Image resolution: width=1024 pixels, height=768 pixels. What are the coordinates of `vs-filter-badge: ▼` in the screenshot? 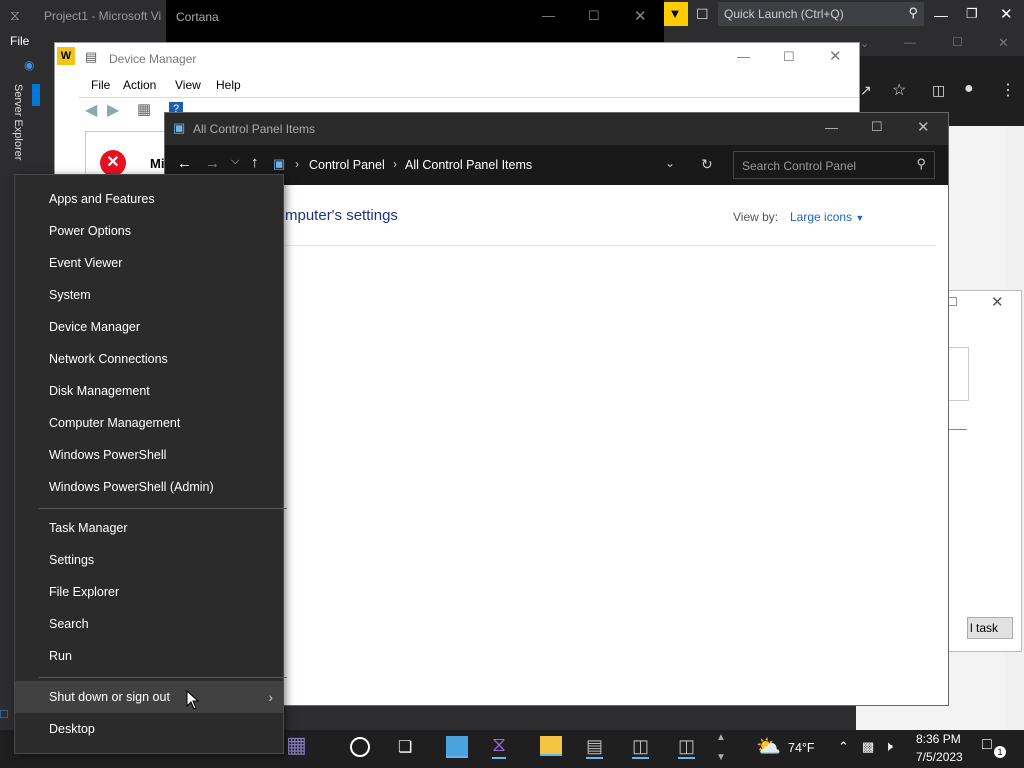 It's located at (675, 14).